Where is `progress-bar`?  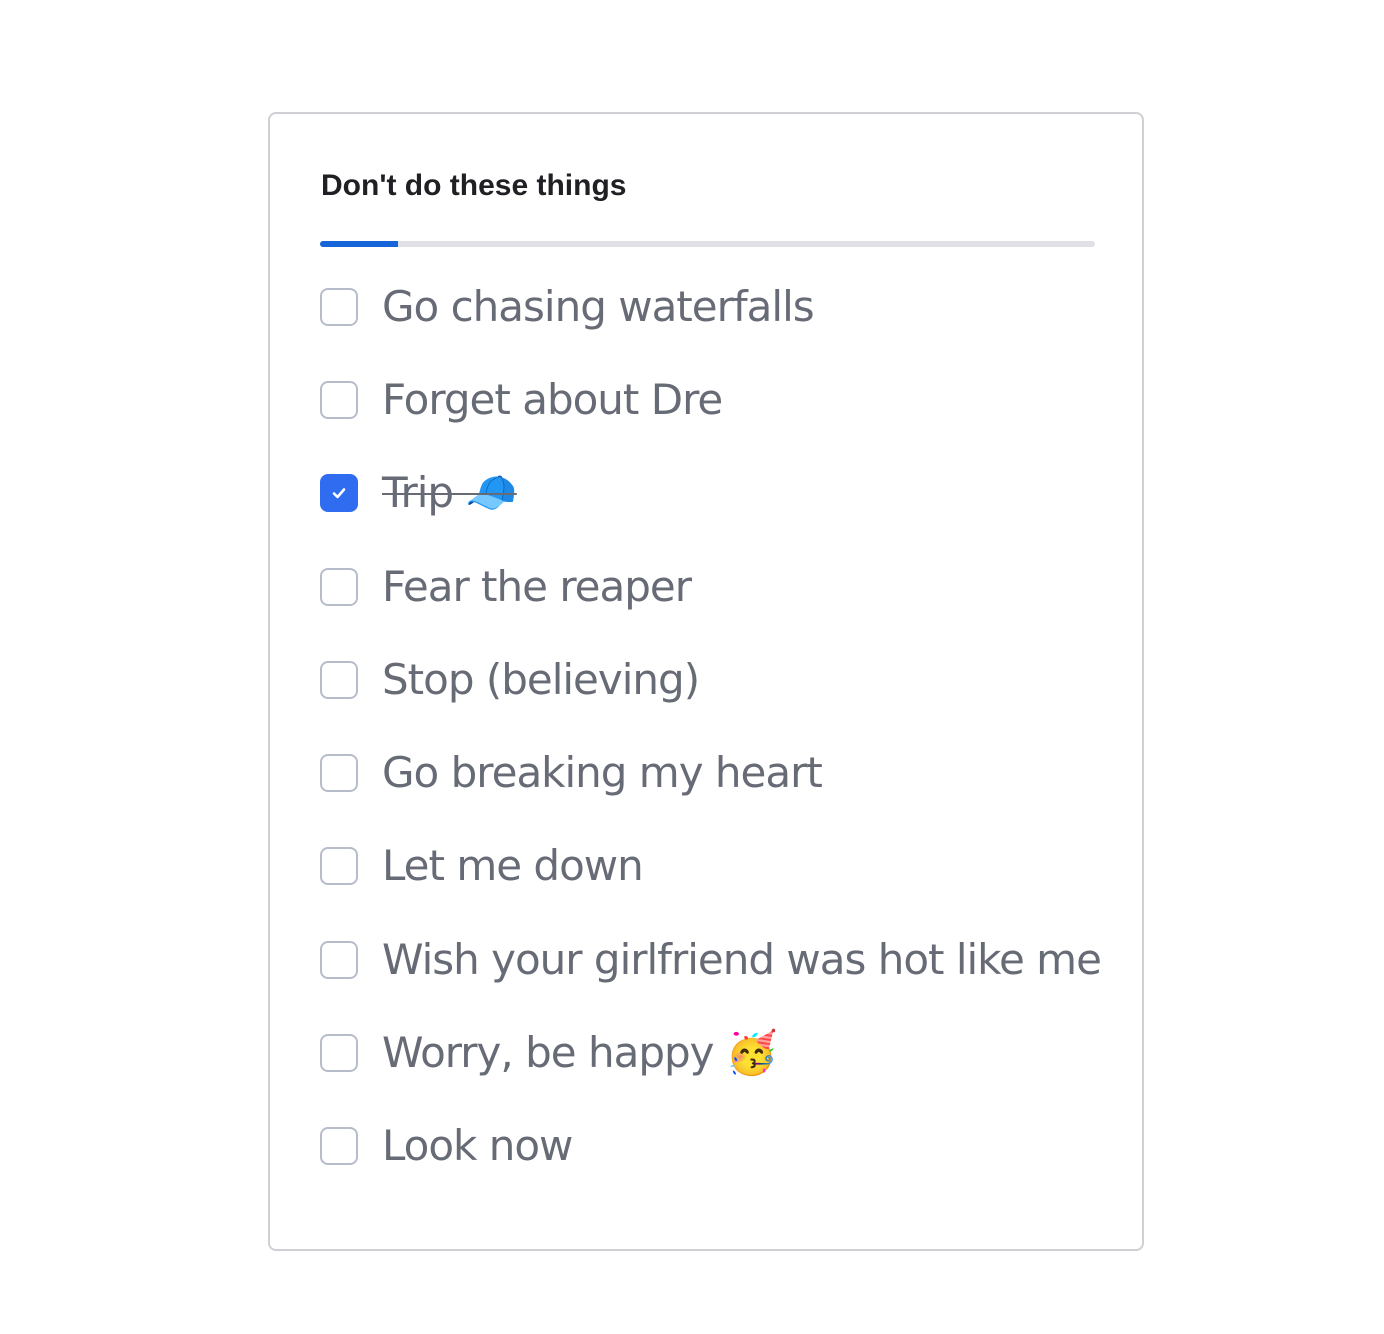
progress-bar is located at coordinates (707, 244).